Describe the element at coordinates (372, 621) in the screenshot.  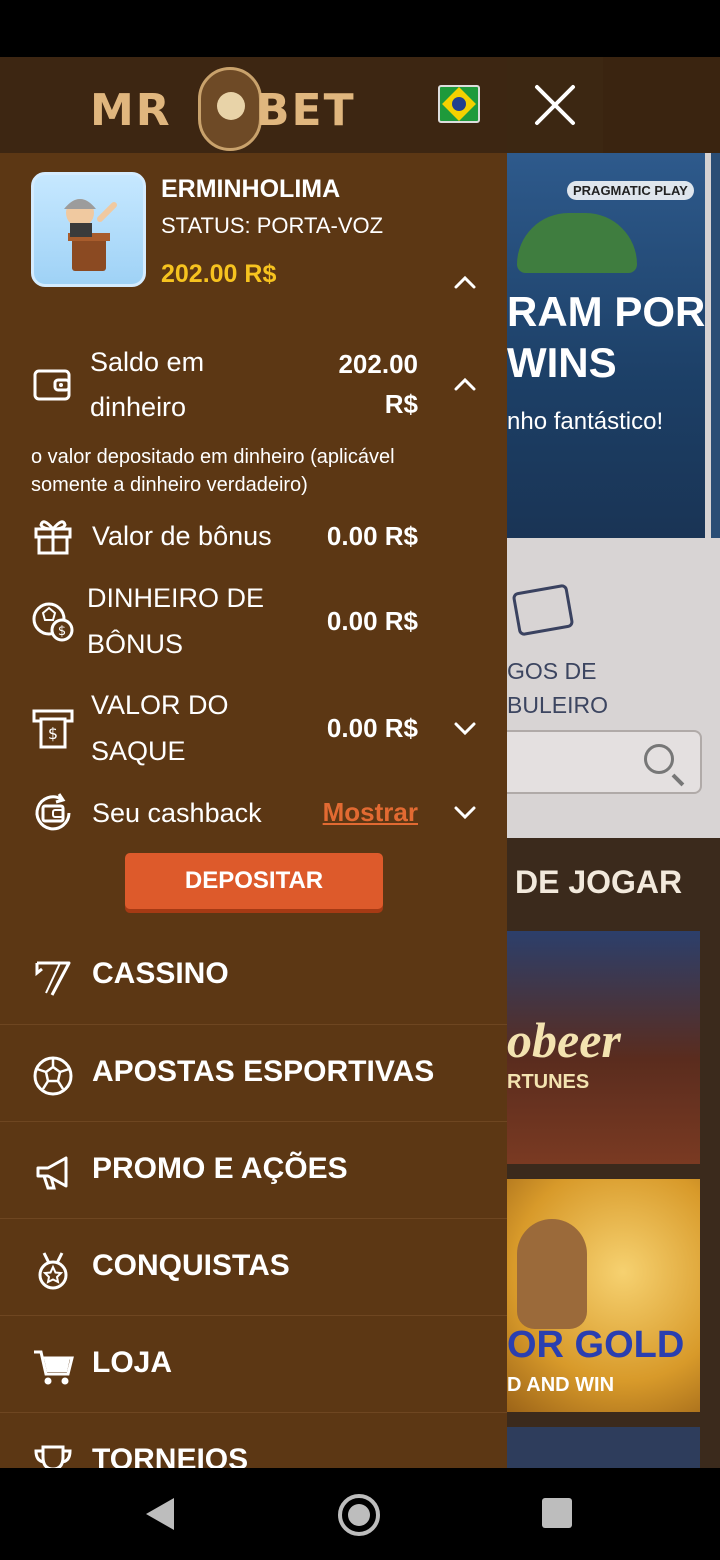
I see `bonus-money-value: 0.00 R$` at that location.